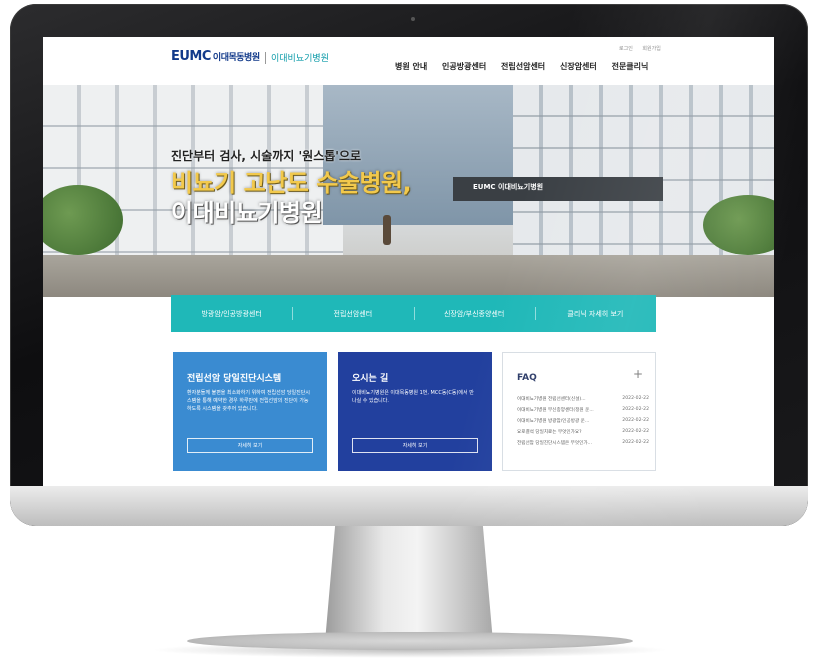 Image resolution: width=814 pixels, height=670 pixels. What do you see at coordinates (549, 432) in the screenshot?
I see `faq-question: 요로결석 당일치료는 무엇인가요?` at bounding box center [549, 432].